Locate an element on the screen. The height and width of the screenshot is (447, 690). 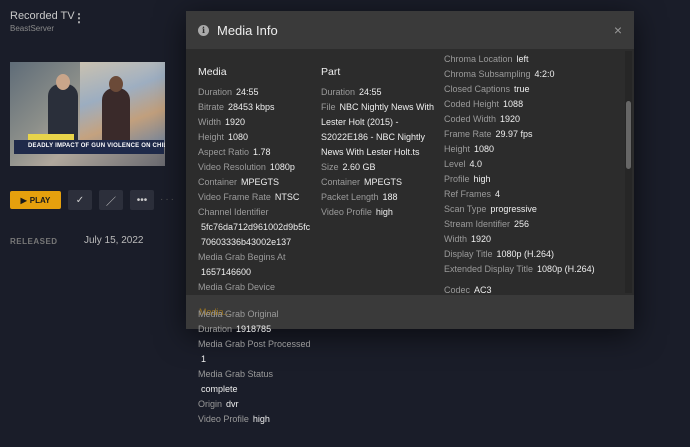
info-row: Aspect Ratio 1.78 is located at coordinates (257, 152).